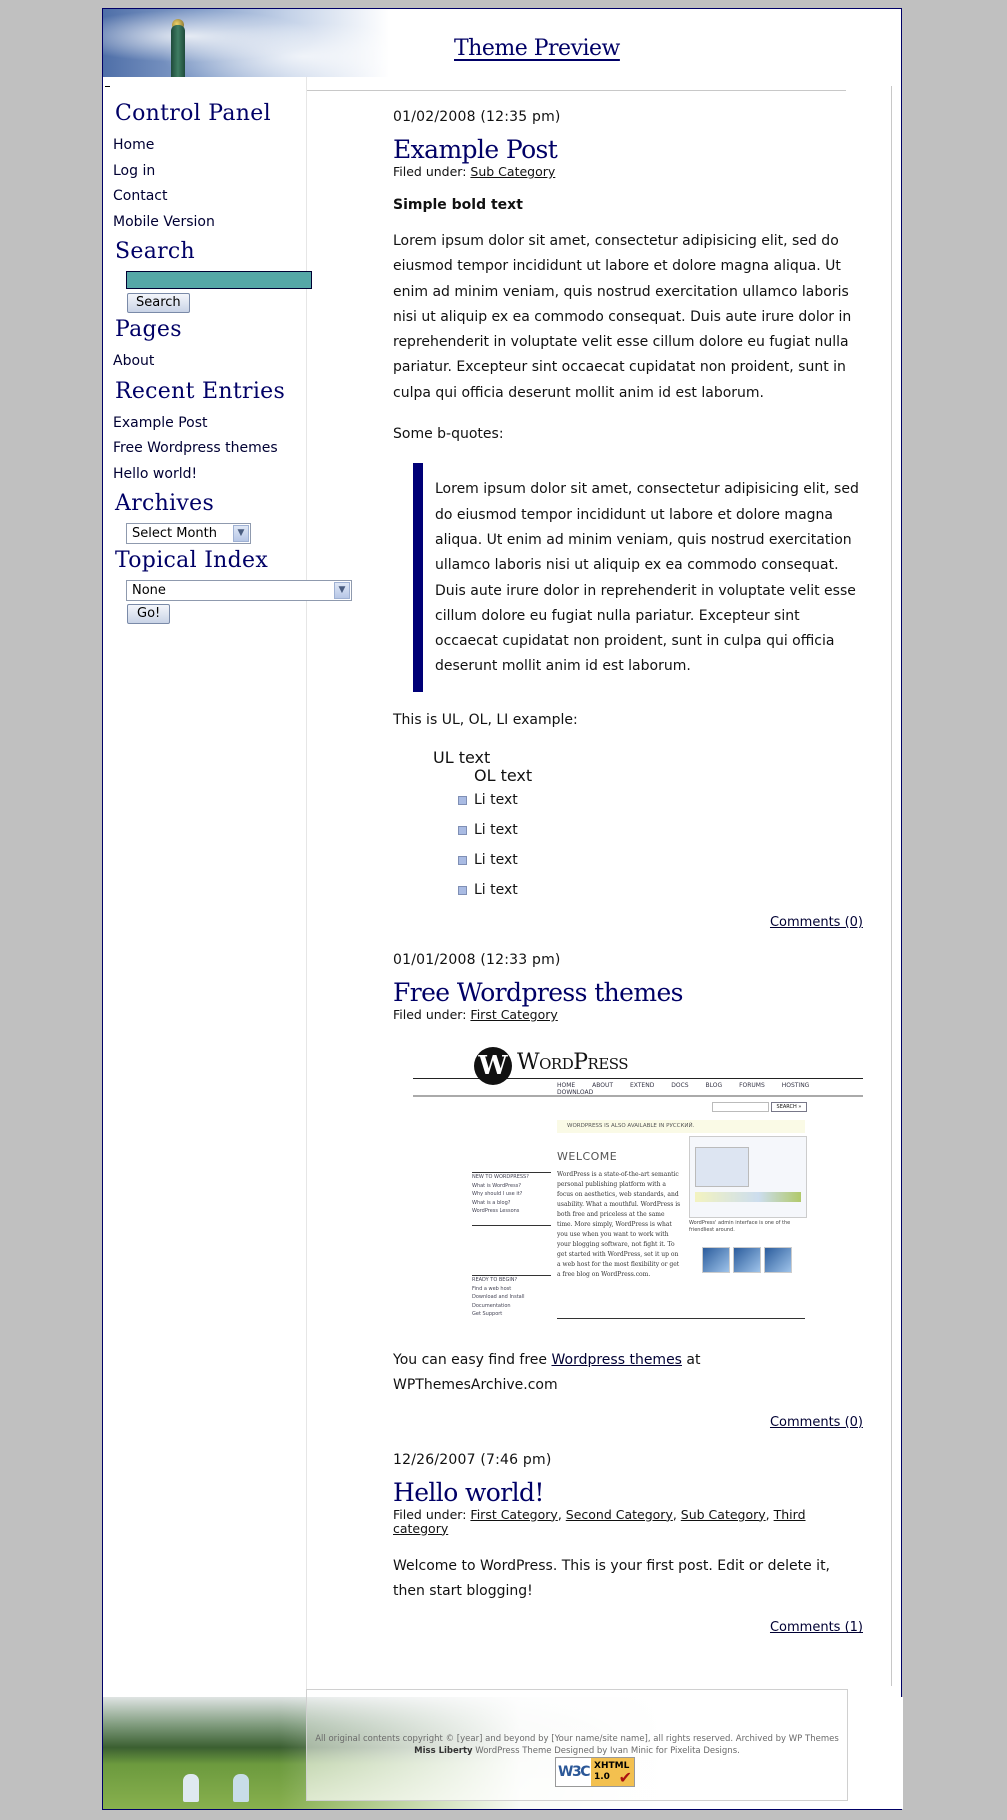 The width and height of the screenshot is (1007, 1820). Describe the element at coordinates (628, 1015) in the screenshot. I see `post-categories: Filed under: First Category` at that location.